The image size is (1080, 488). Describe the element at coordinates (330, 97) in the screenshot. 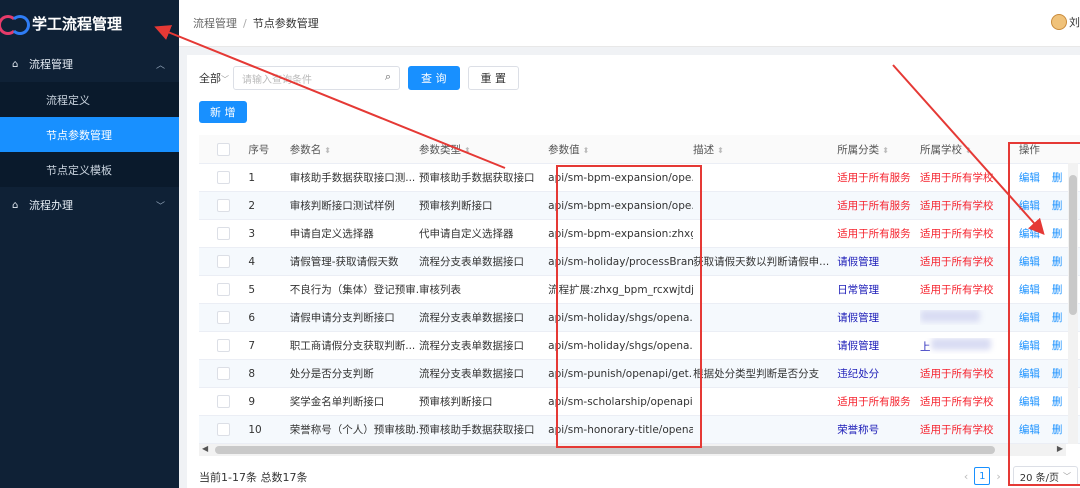

I see `arrow-to-title` at that location.